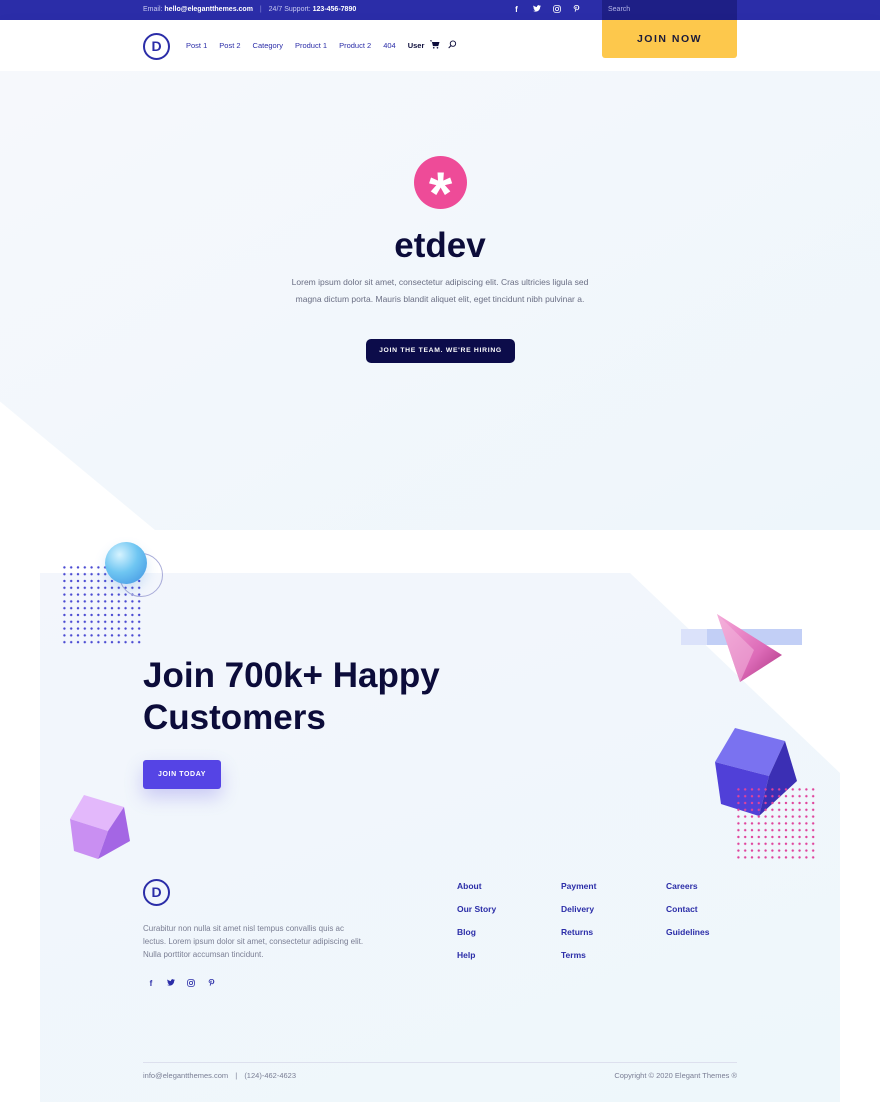 The width and height of the screenshot is (880, 1102). Describe the element at coordinates (476, 920) in the screenshot. I see `footer-links-company: About Our Story Blog Help` at that location.